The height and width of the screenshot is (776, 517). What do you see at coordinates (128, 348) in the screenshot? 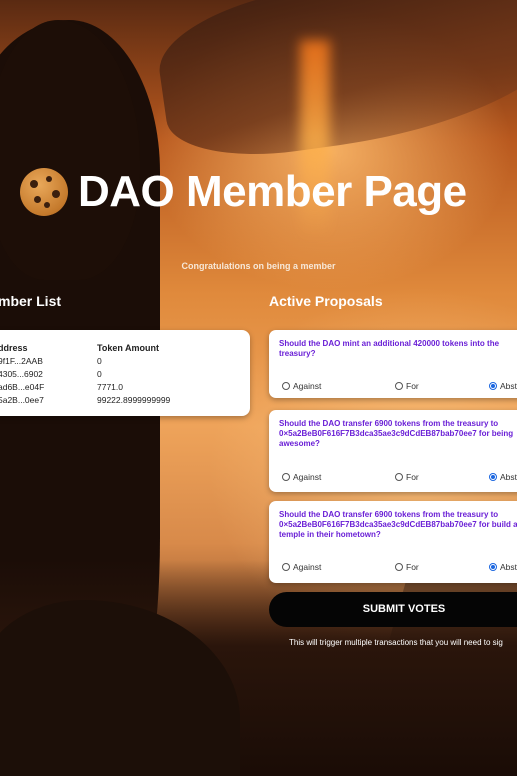
I see `column-header-token-amount: Token Amount` at bounding box center [128, 348].